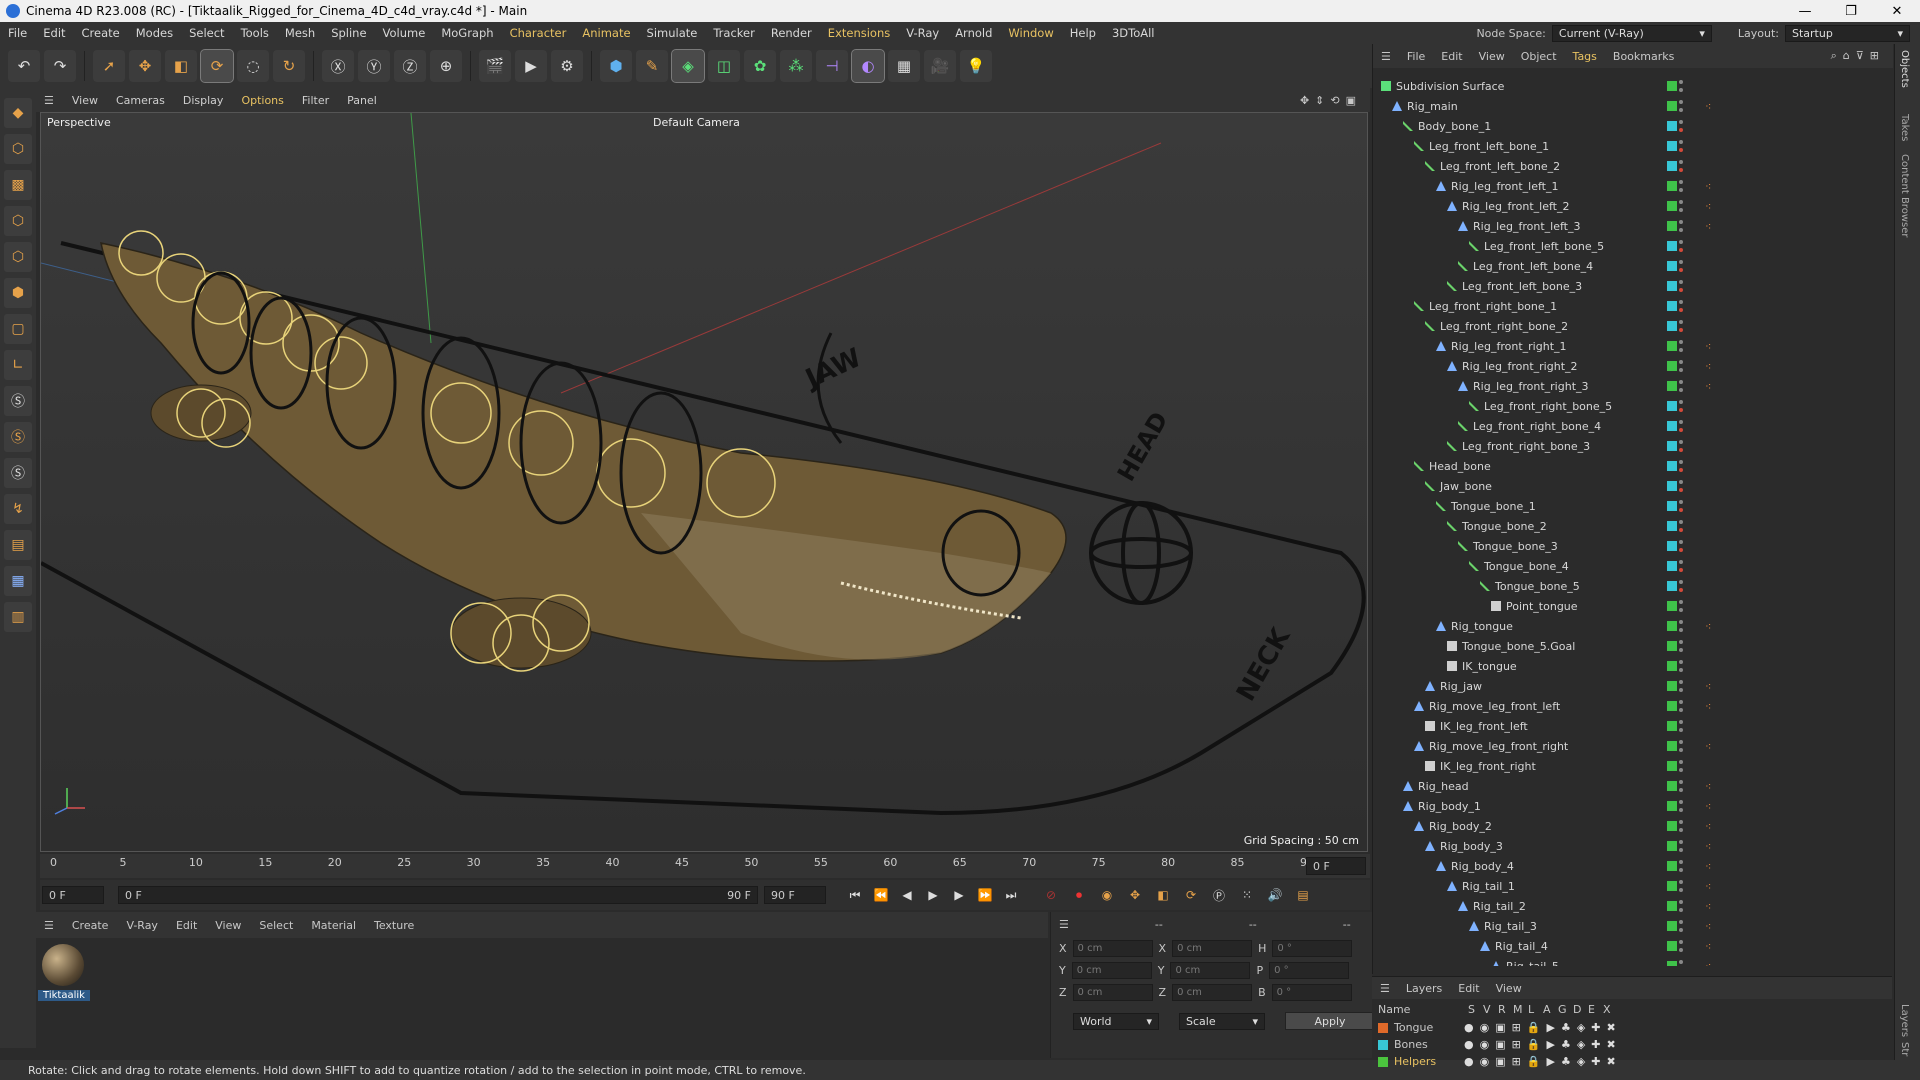 This screenshot has width=1920, height=1080. Describe the element at coordinates (1628, 826) in the screenshot. I see `object-row: Rig_body_2 ⁖` at that location.